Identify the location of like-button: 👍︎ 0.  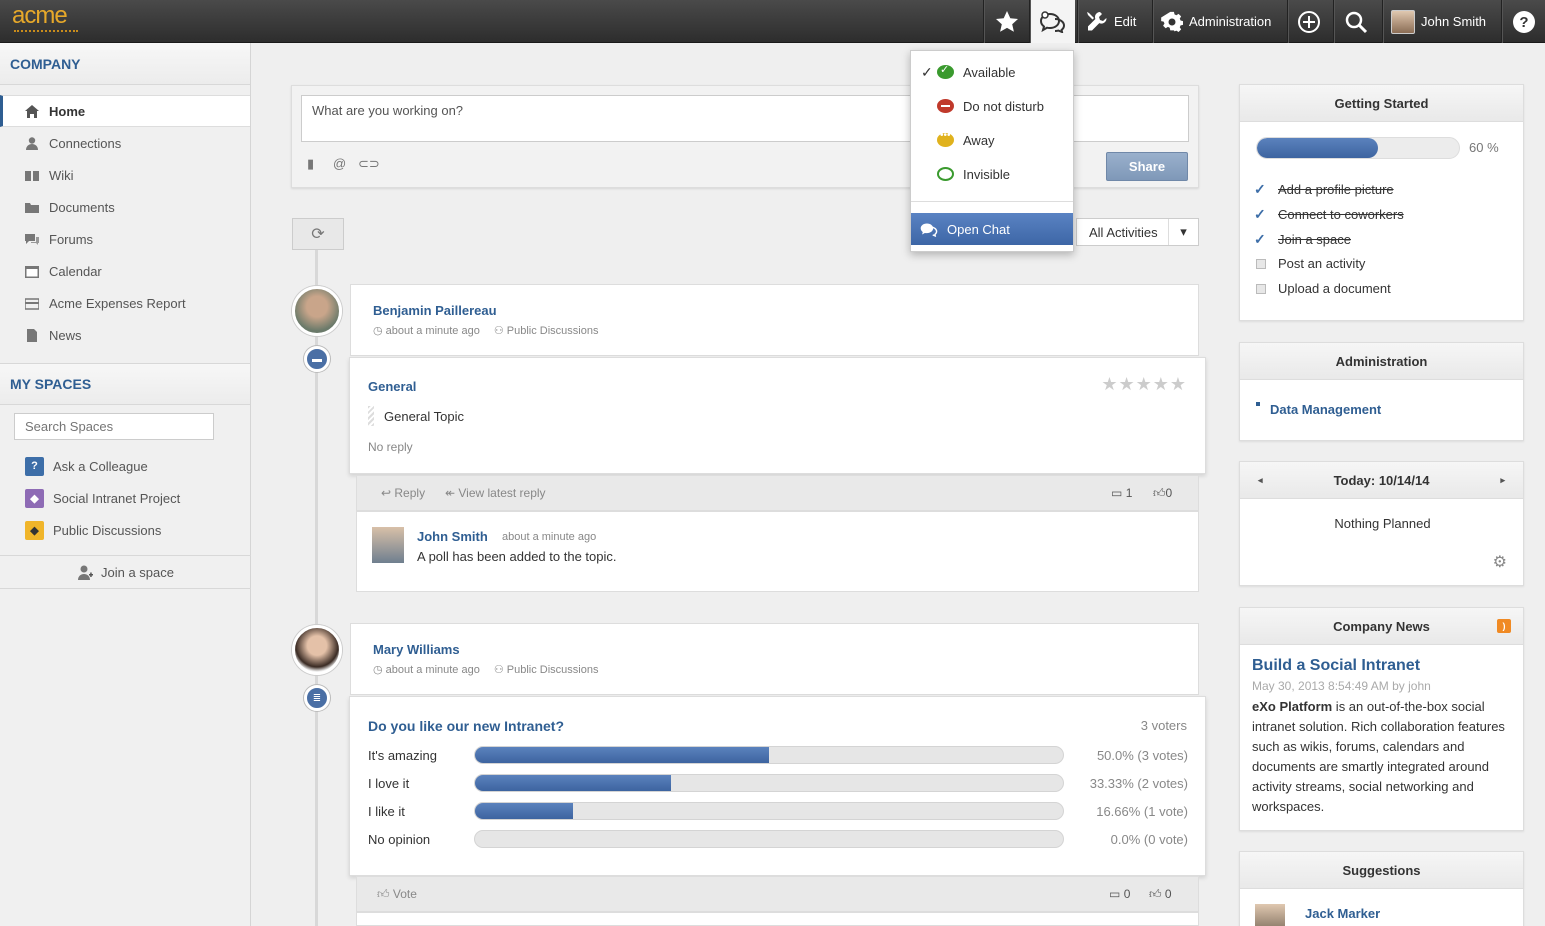
(1160, 894).